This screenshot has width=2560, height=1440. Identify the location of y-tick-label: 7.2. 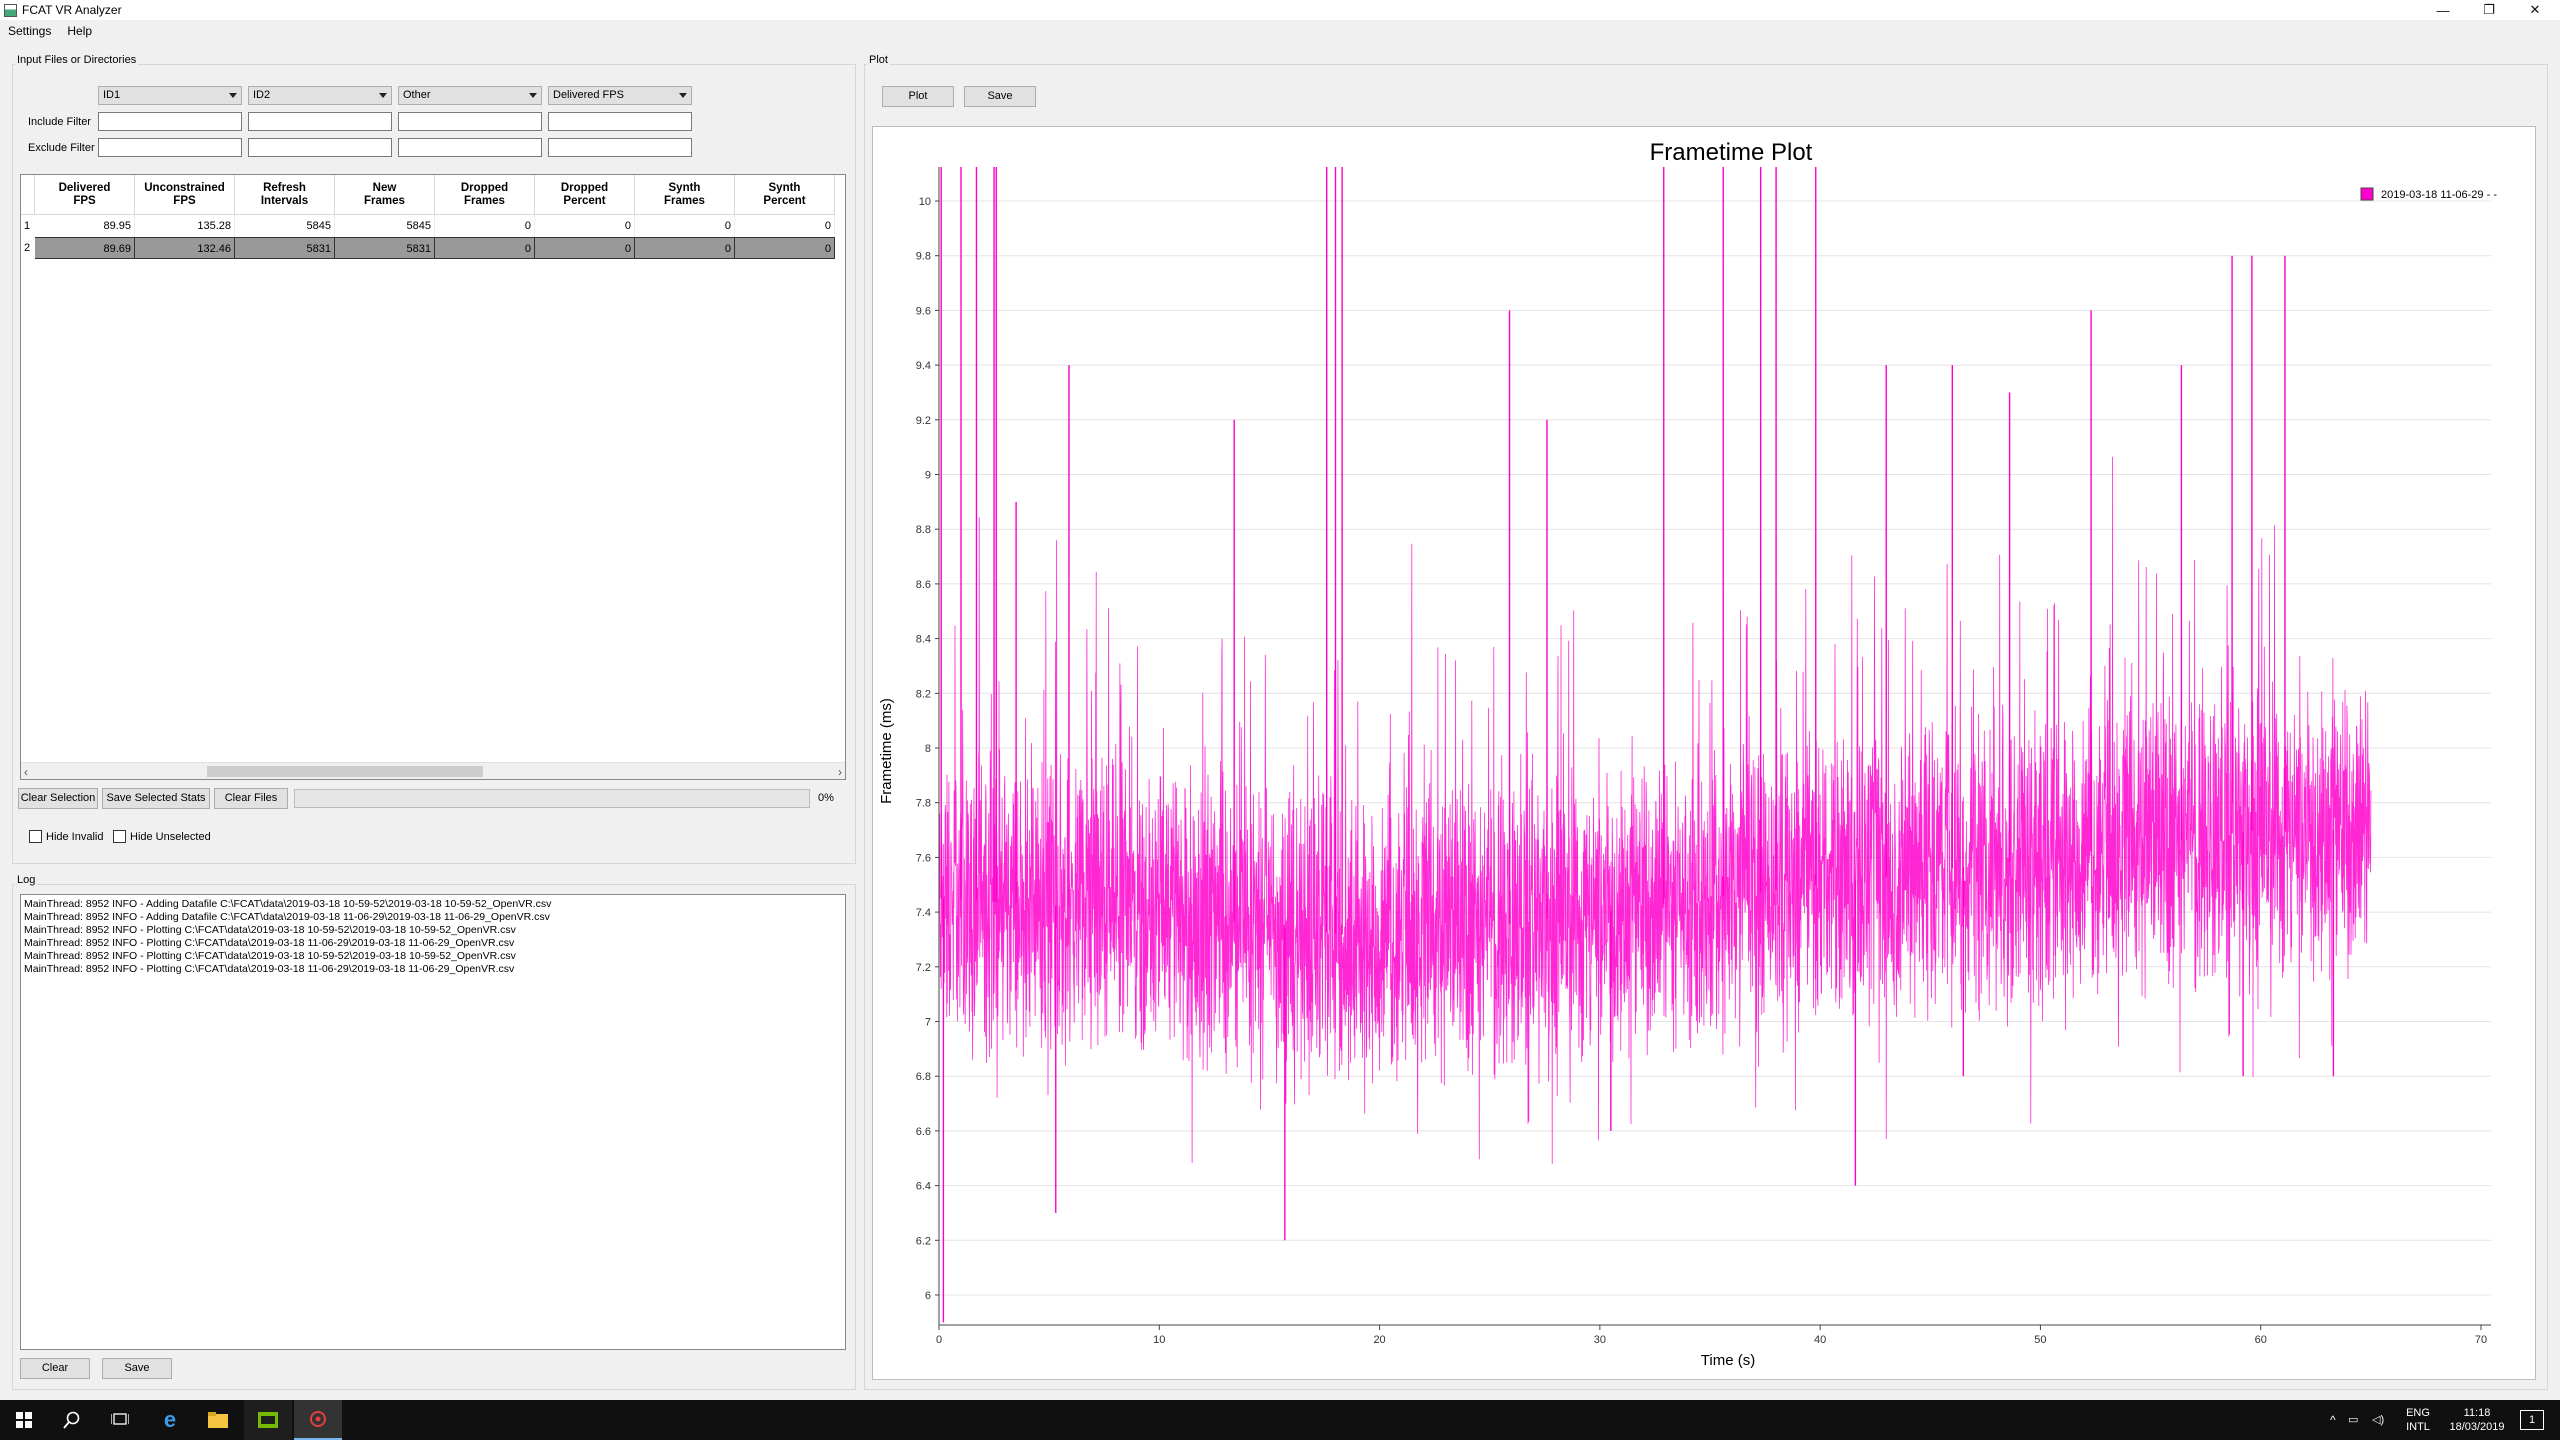
(923, 968).